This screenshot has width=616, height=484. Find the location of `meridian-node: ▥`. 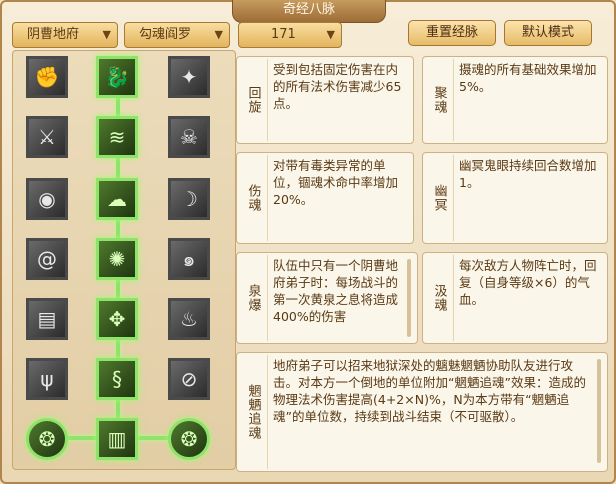

meridian-node: ▥ is located at coordinates (117, 439).